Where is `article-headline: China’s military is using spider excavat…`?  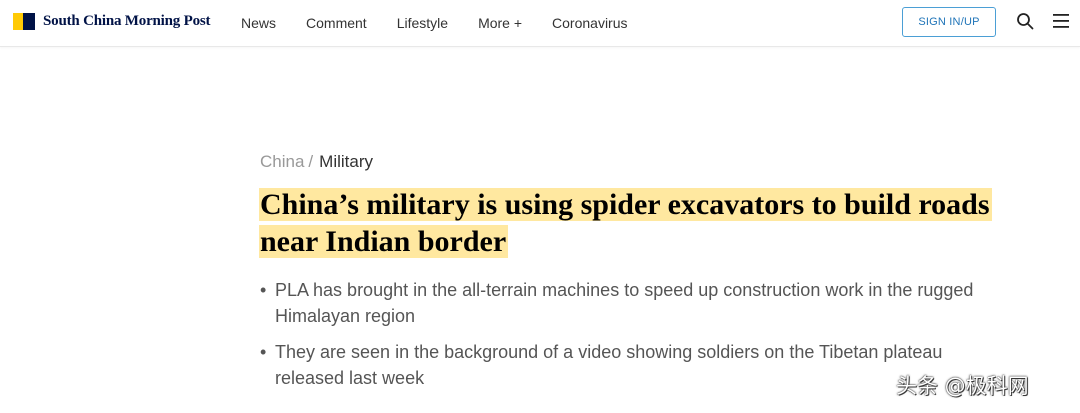 article-headline: China’s military is using spider excavat… is located at coordinates (629, 223).